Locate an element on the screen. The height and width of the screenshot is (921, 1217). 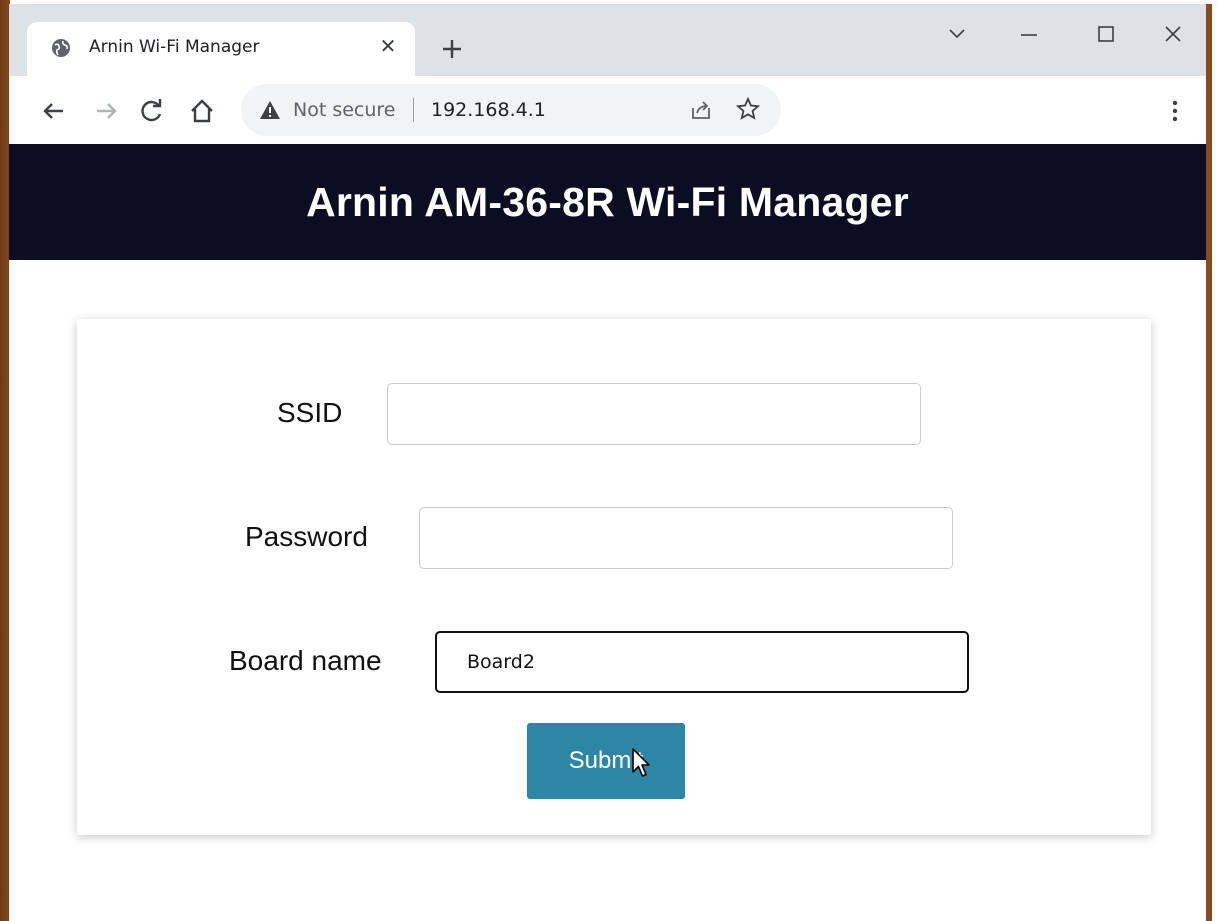
tab-strip: Arnin Wi-Fi Manager ✕ is located at coordinates (607, 40).